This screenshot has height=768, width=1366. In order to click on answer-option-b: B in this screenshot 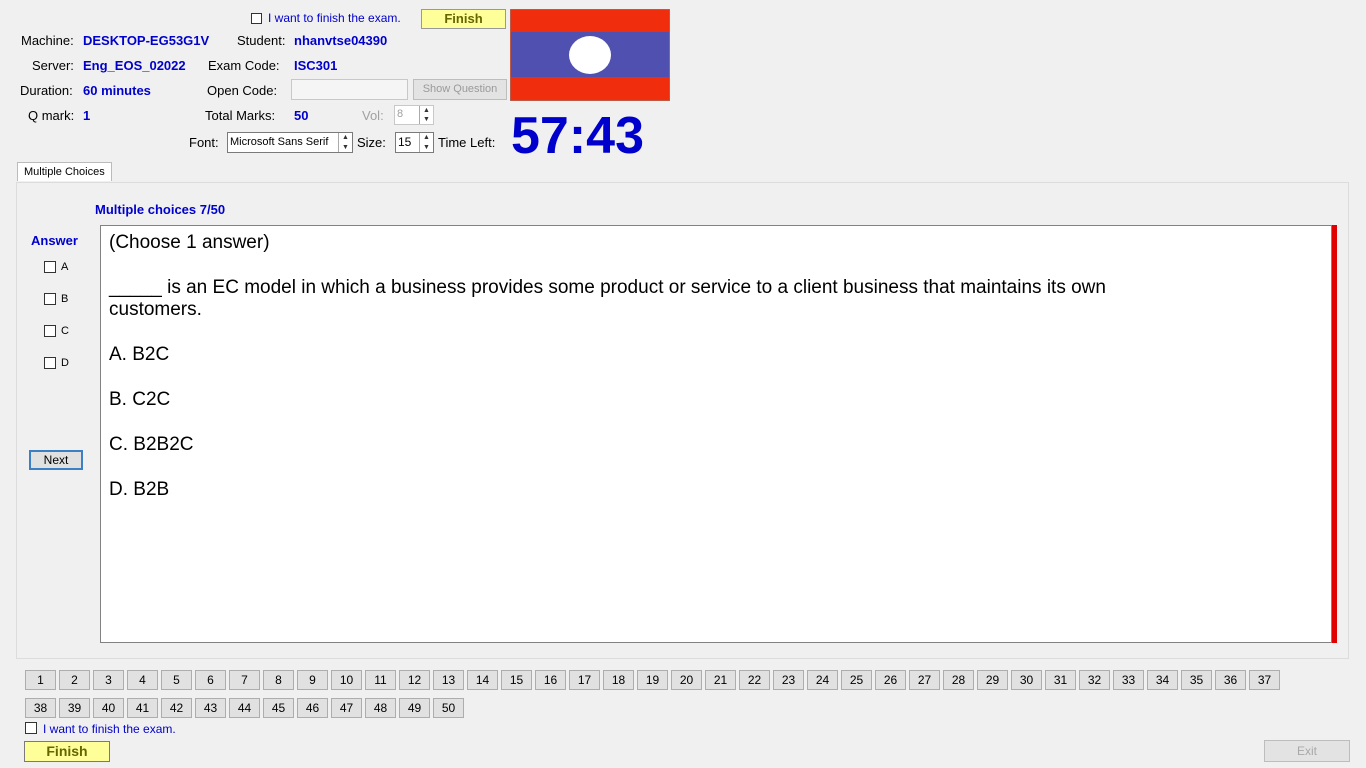, I will do `click(56, 299)`.